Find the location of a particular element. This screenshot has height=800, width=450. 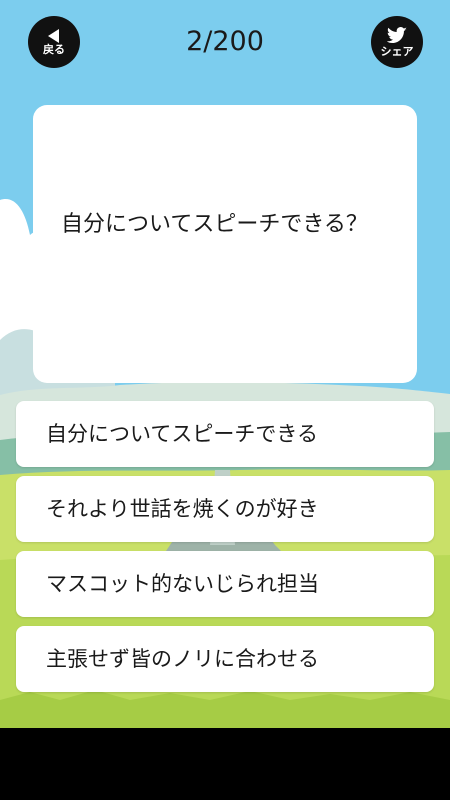

share-button: シェア is located at coordinates (397, 42).